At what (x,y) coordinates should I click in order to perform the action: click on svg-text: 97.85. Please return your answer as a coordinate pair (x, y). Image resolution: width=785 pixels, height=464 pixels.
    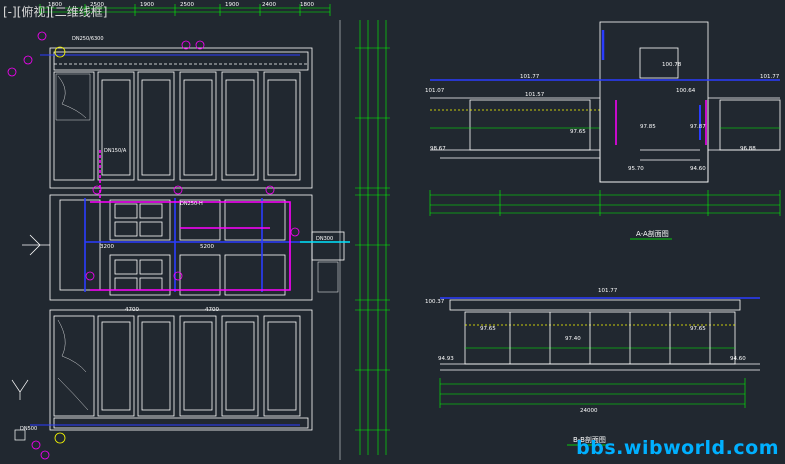
    Looking at the image, I should click on (648, 127).